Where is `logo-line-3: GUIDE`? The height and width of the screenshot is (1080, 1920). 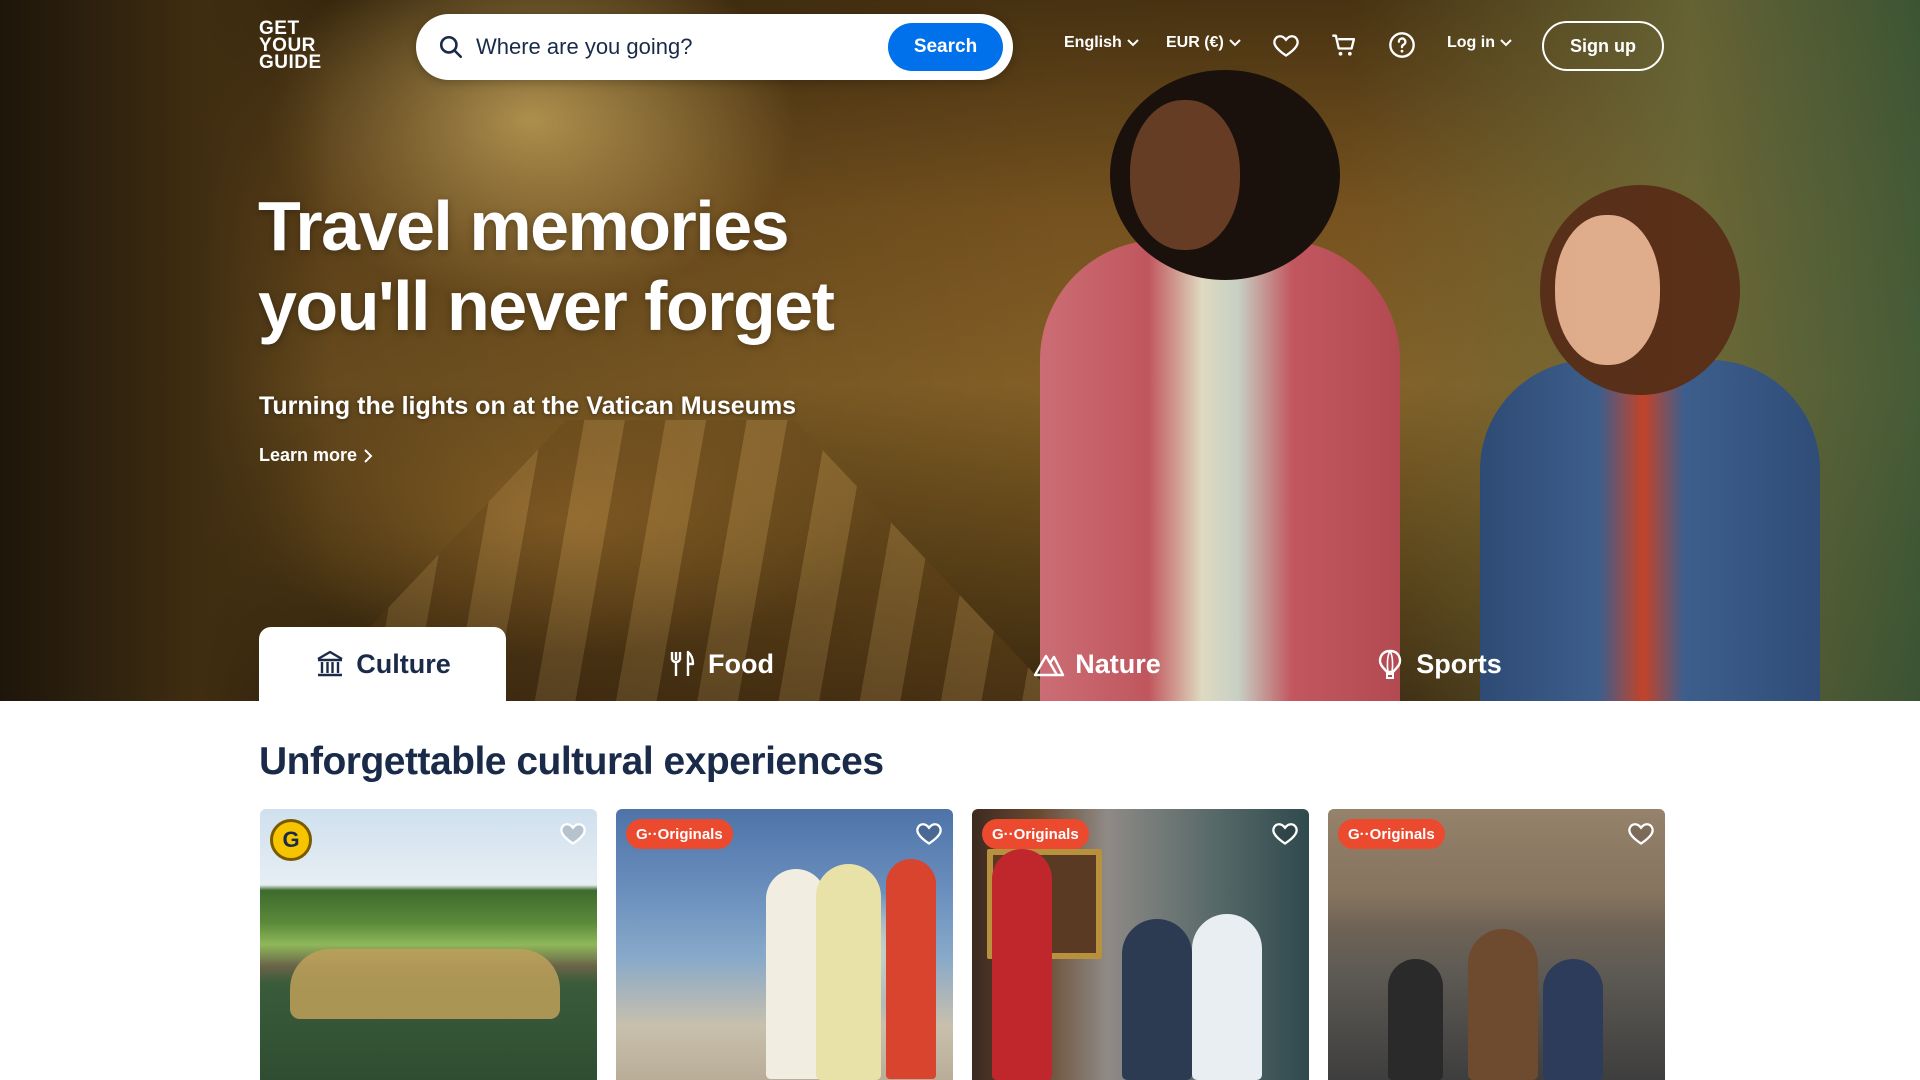 logo-line-3: GUIDE is located at coordinates (290, 62).